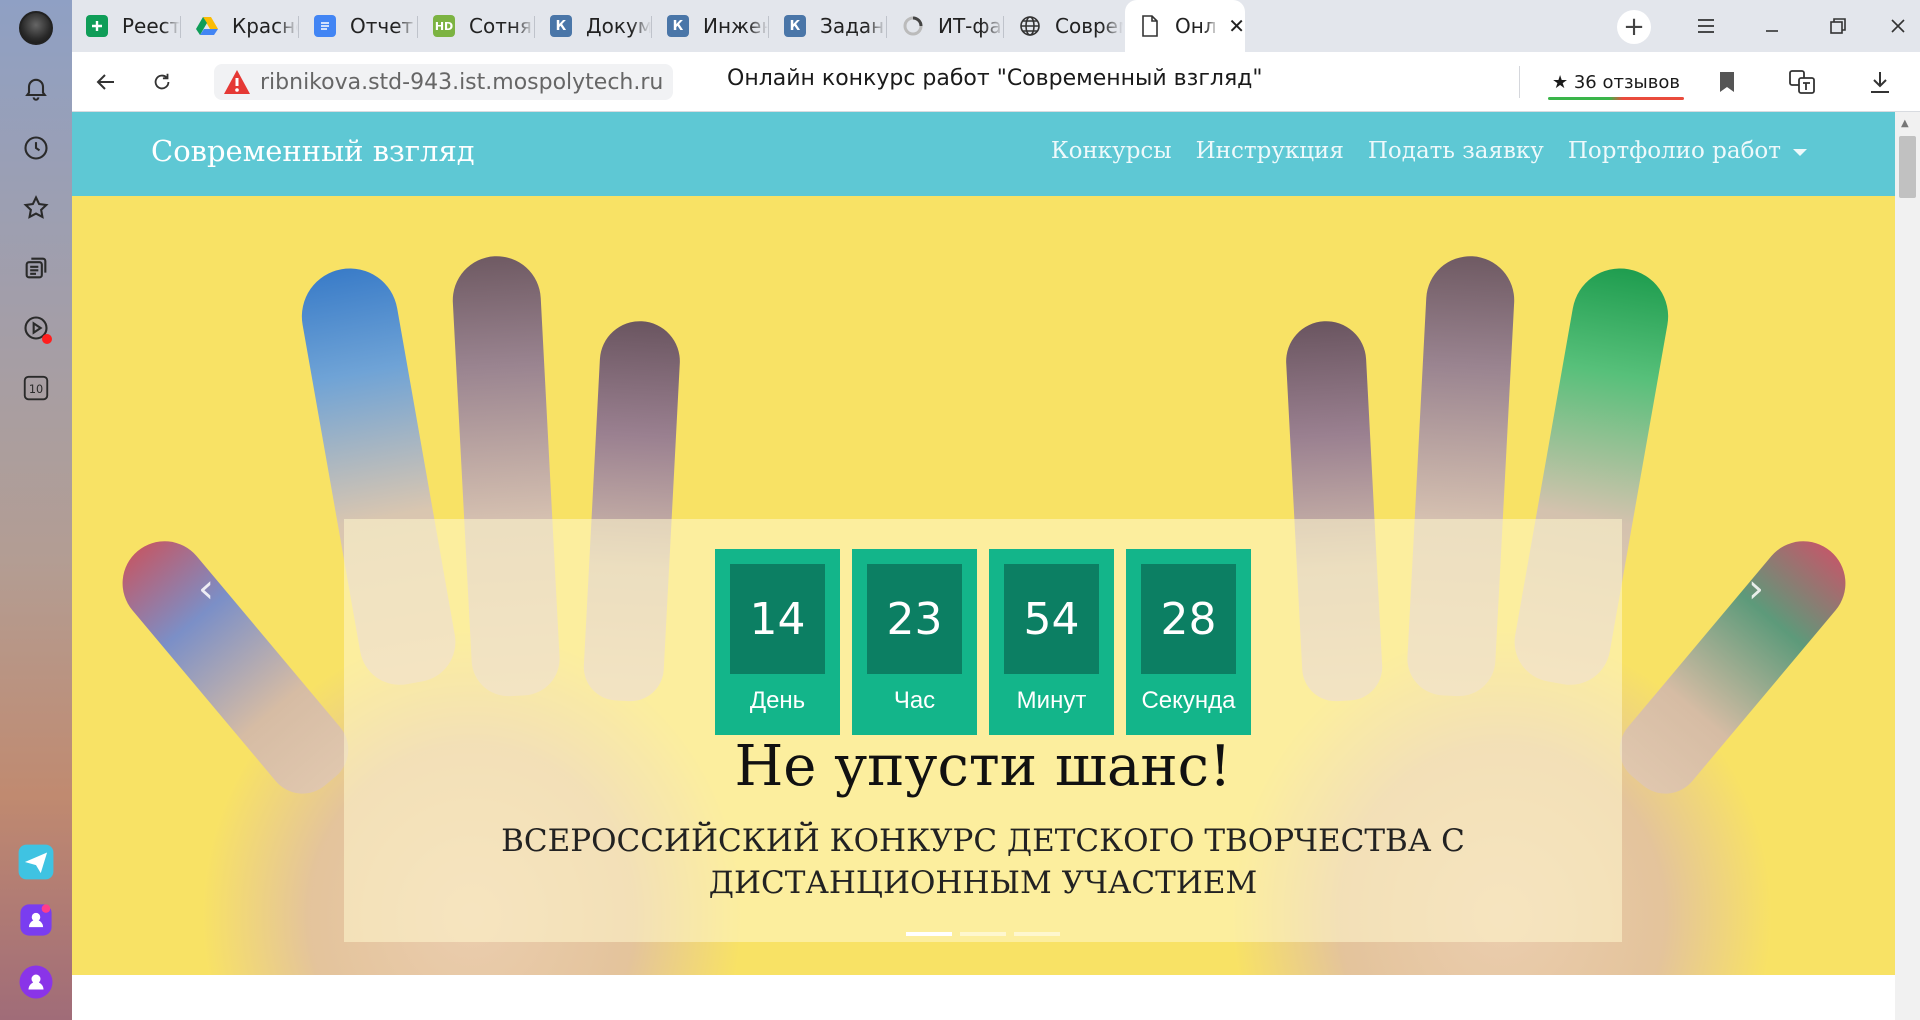  What do you see at coordinates (36, 510) in the screenshot?
I see `browser-sidebar: 10` at bounding box center [36, 510].